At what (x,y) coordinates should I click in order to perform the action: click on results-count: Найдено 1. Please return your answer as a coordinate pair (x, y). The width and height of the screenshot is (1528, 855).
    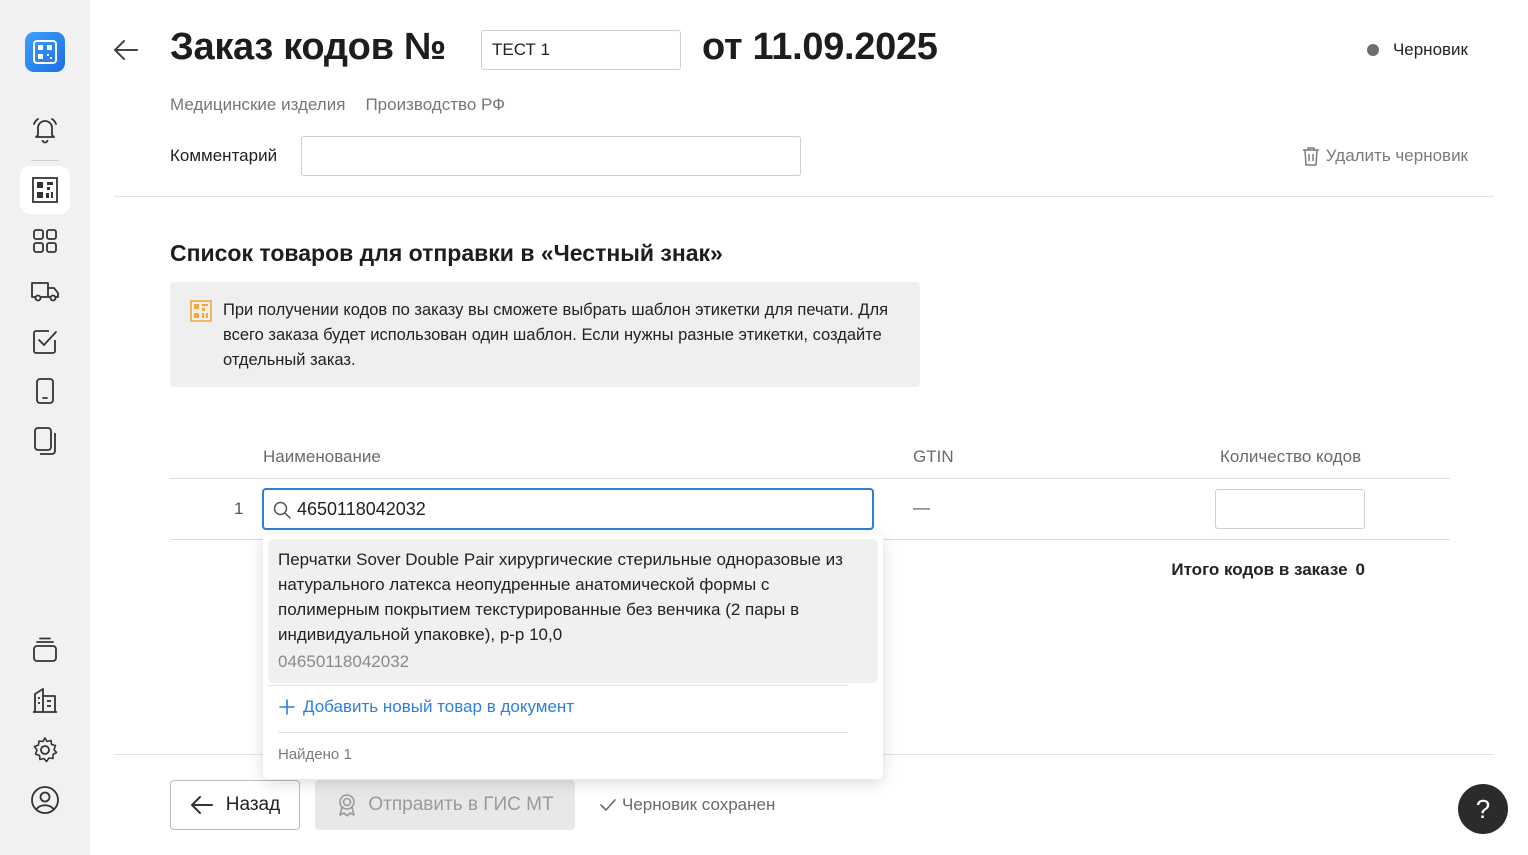
    Looking at the image, I should click on (315, 754).